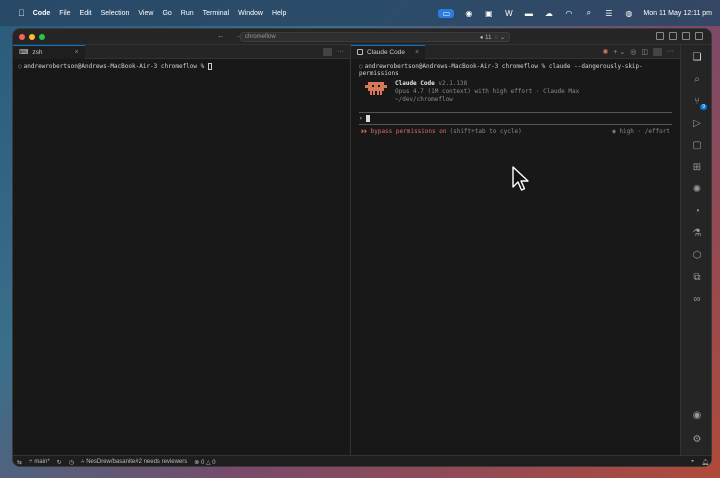 This screenshot has width=720, height=478. I want to click on error-count: 0, so click(202, 462).